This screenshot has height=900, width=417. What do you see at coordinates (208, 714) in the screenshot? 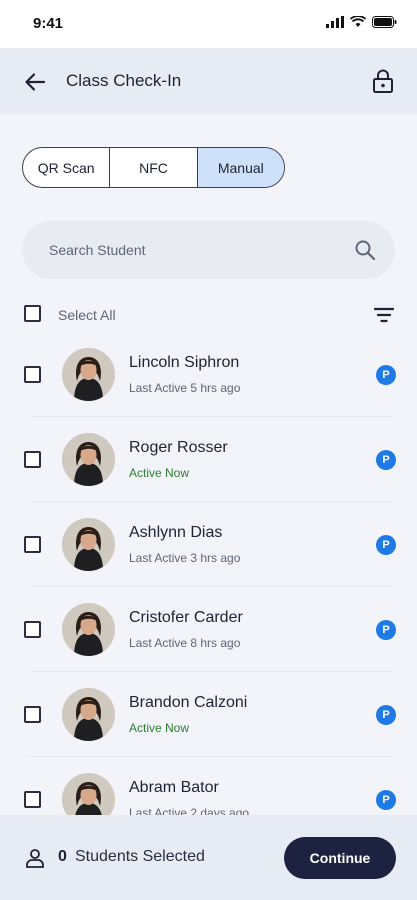
I see `student-row: Brandon Calzoni Active Now P` at bounding box center [208, 714].